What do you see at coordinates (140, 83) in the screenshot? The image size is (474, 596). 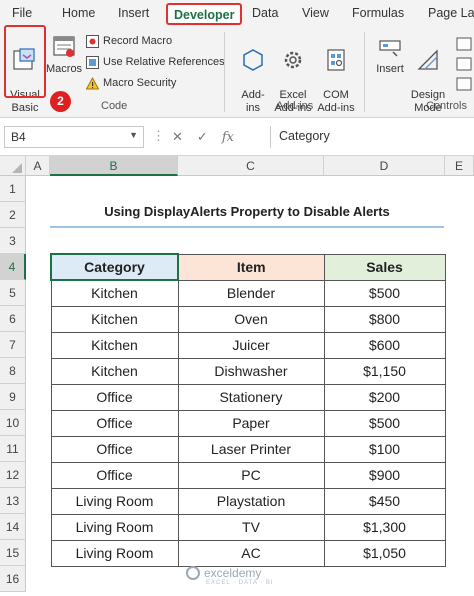 I see `macro-security-label: Macro Security` at bounding box center [140, 83].